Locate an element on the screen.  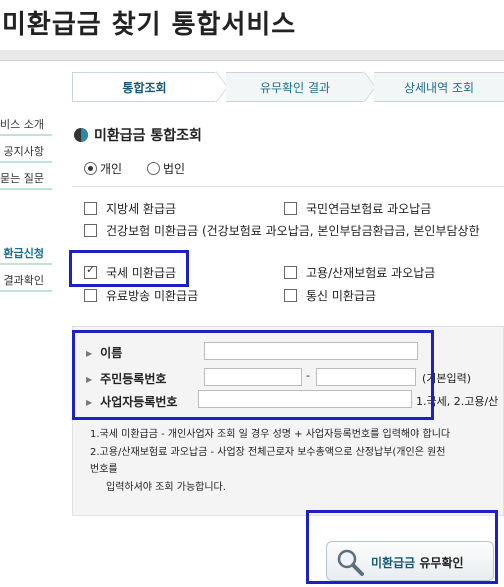
check-local-tax: 지방세 환급금 is located at coordinates (130, 208).